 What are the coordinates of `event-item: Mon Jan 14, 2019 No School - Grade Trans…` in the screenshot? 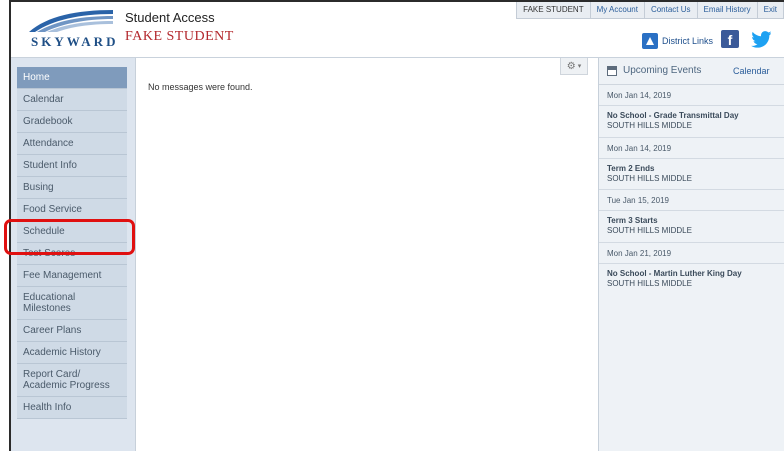 It's located at (691, 107).